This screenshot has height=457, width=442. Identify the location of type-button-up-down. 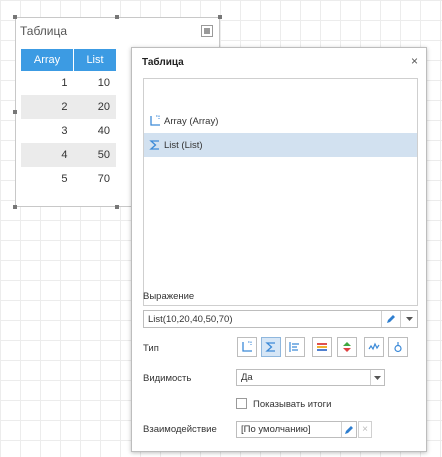
(347, 347).